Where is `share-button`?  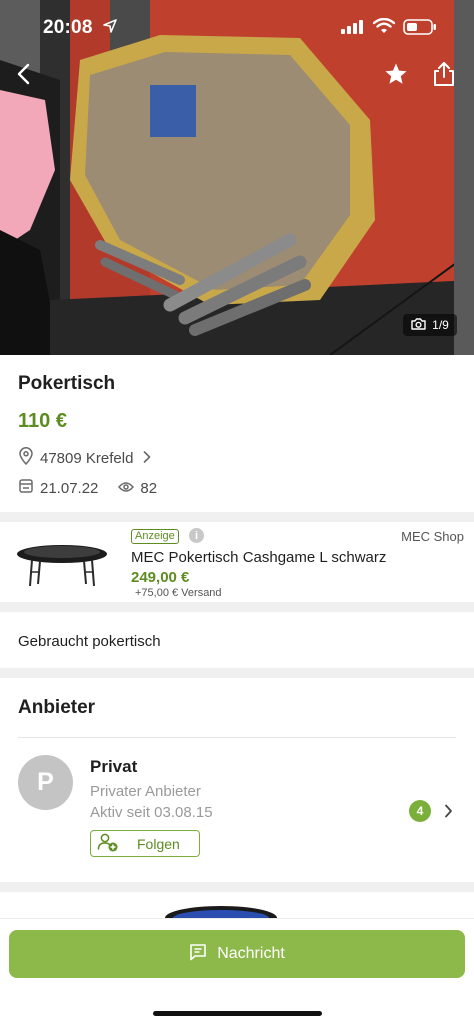 share-button is located at coordinates (444, 76).